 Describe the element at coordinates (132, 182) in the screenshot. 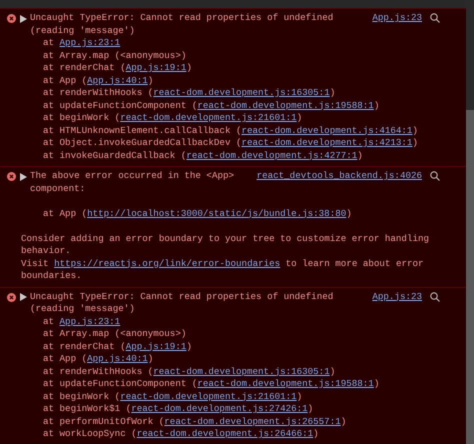

I see `error-message-text: The above error occurred in the <App> component:` at that location.